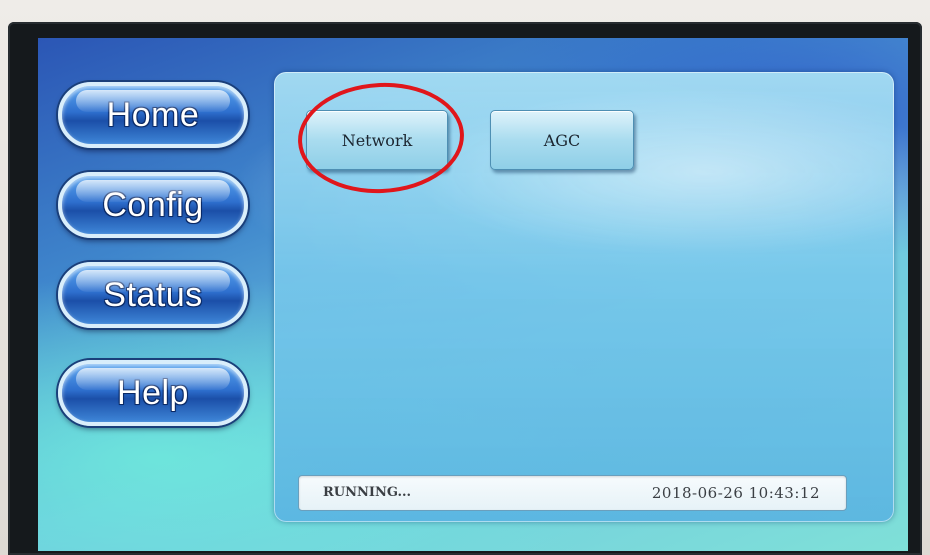  I want to click on config-button-label: Config, so click(153, 204).